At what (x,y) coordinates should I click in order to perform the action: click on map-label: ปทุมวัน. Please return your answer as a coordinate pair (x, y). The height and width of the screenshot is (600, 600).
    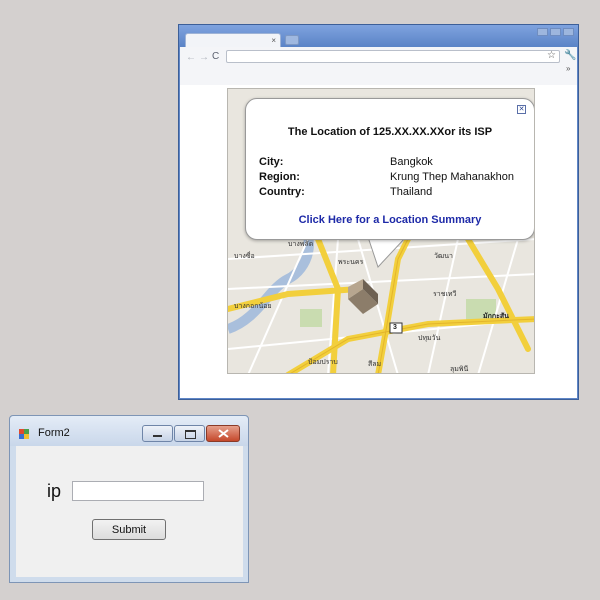
    Looking at the image, I should click on (429, 338).